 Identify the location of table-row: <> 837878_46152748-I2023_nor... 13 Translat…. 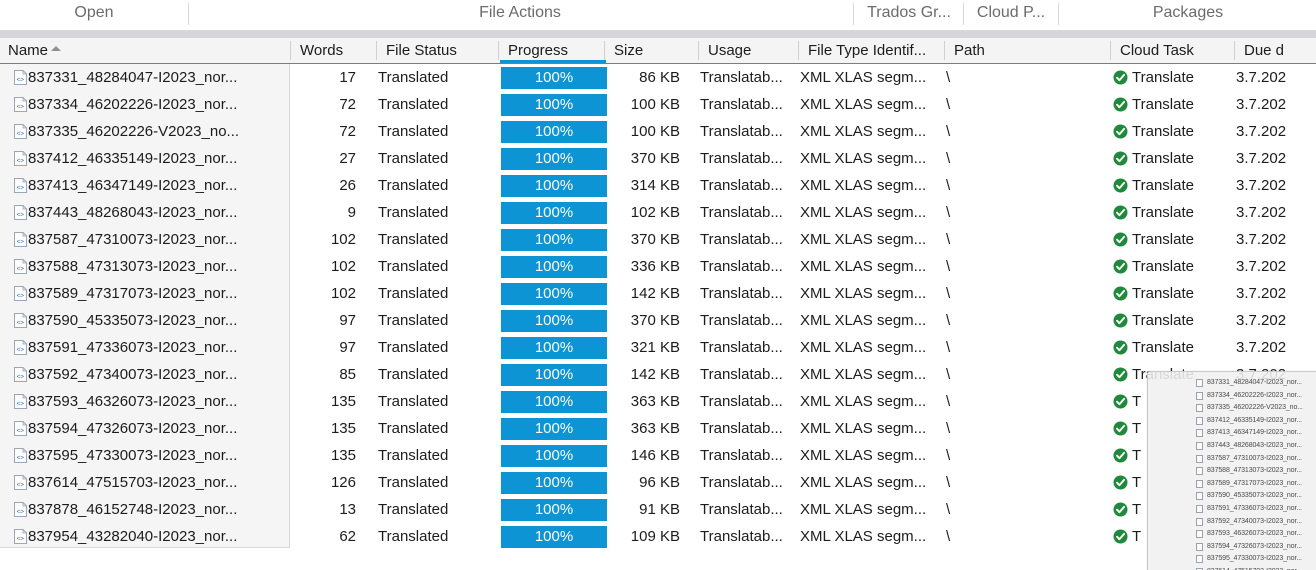
(658, 509).